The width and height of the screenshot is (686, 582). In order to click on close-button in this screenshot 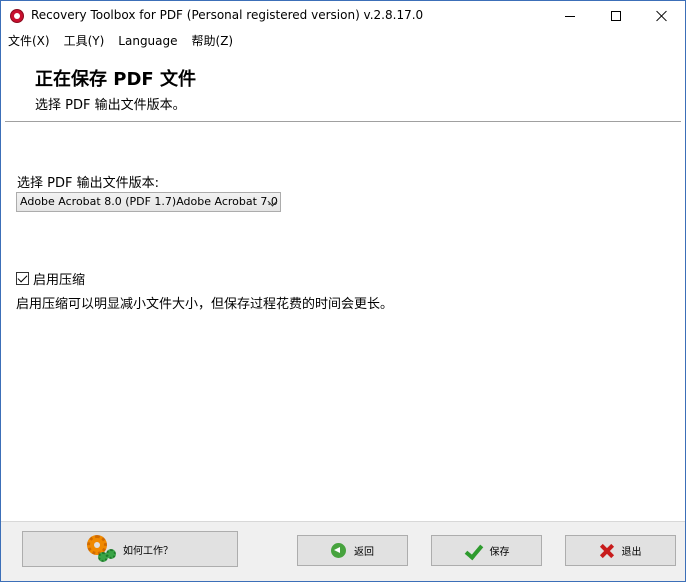, I will do `click(662, 16)`.